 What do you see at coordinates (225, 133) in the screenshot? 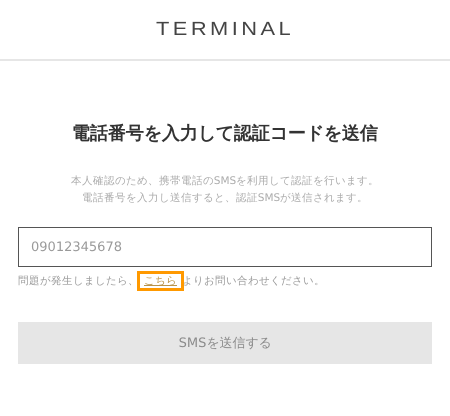
I see `page-title: 電話番号を入力して認証コードを送信` at bounding box center [225, 133].